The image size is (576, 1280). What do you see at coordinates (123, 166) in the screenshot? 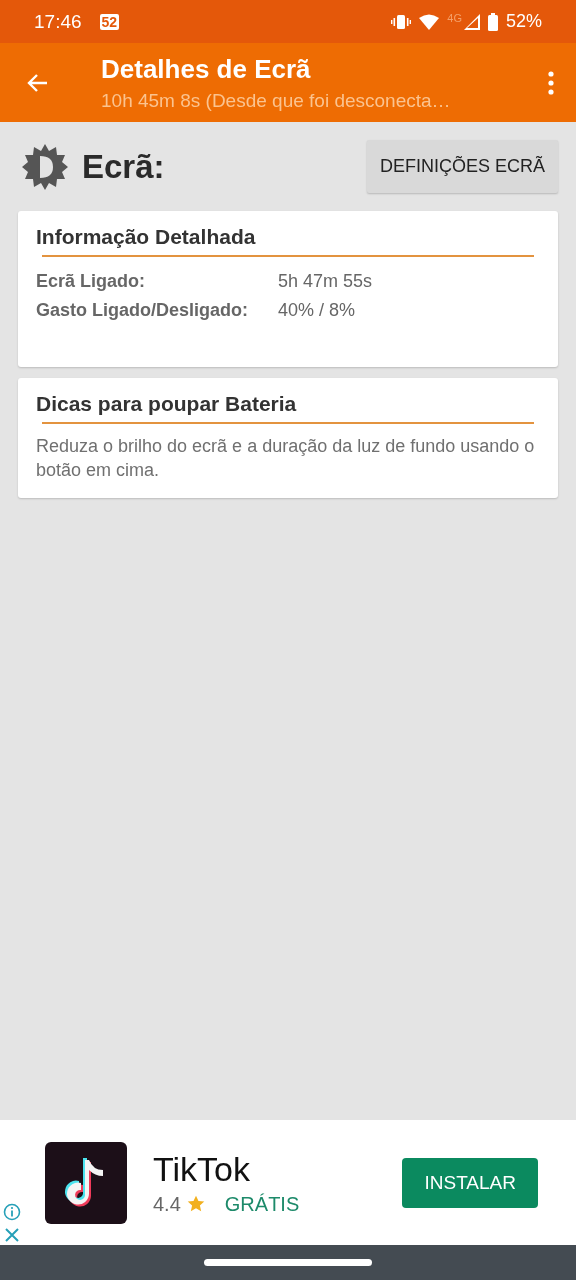
I see `section-title: Ecrã:` at bounding box center [123, 166].